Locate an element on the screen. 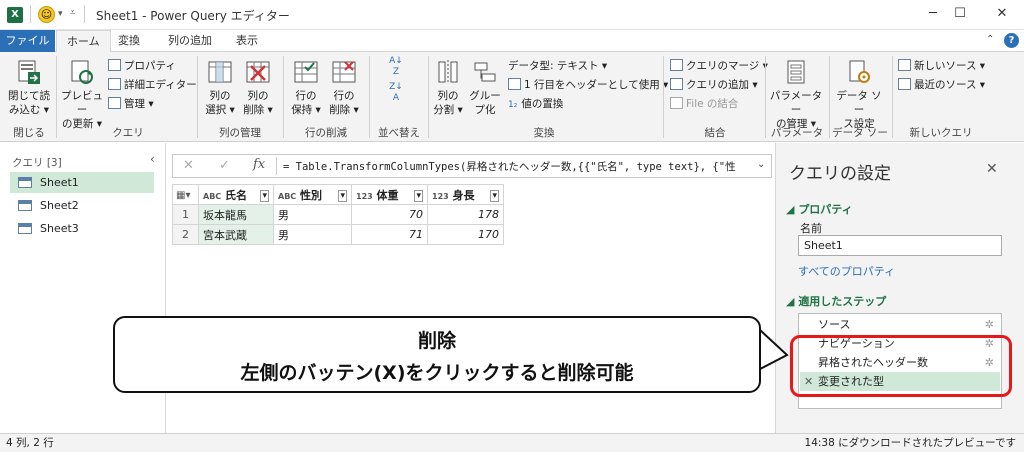  sort-ascending-button: A↓ Z is located at coordinates (396, 67).